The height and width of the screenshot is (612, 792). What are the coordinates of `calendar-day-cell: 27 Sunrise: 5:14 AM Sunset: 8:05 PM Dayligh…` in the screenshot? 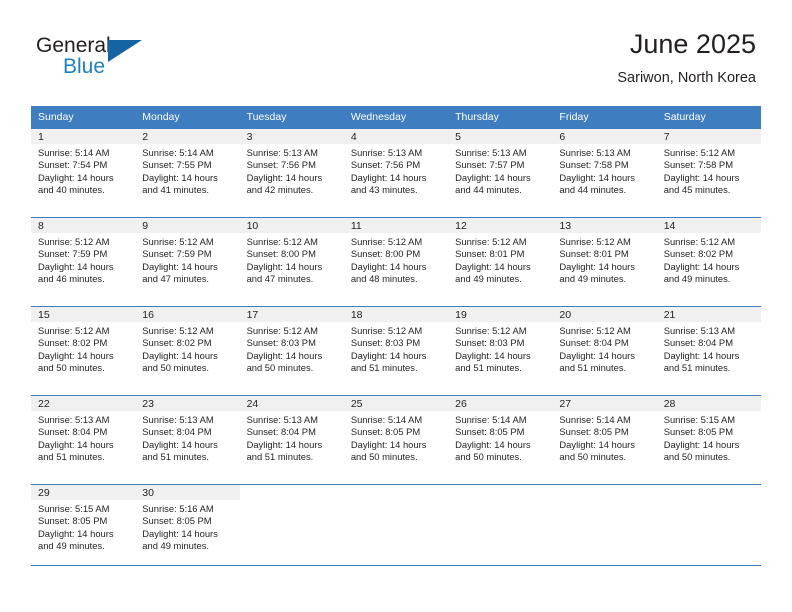 It's located at (604, 440).